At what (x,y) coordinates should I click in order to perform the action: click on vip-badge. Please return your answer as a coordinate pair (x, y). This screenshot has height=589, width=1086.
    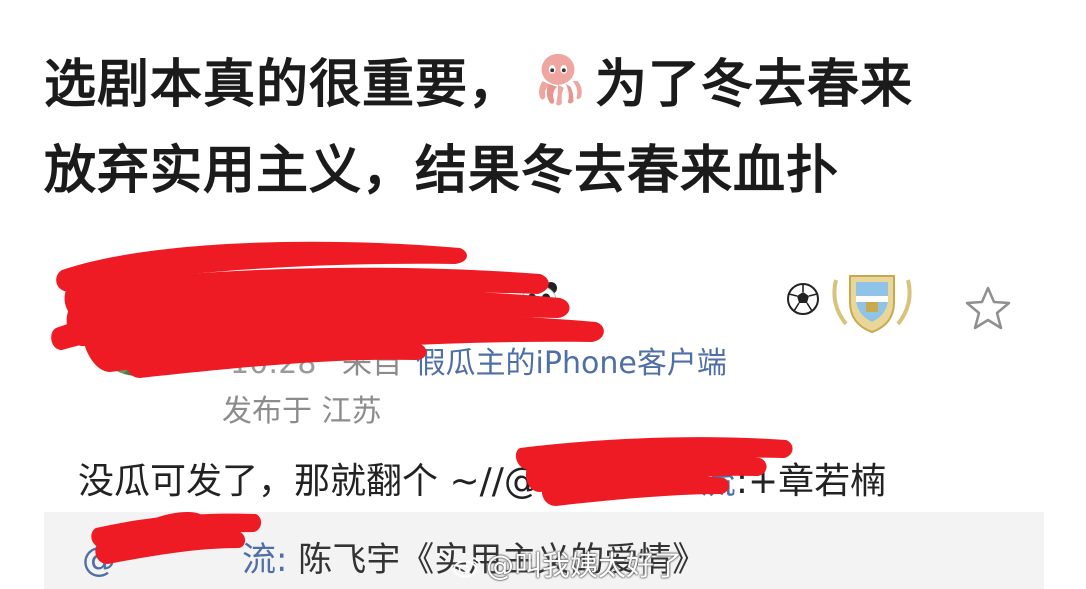
    Looking at the image, I should click on (466, 308).